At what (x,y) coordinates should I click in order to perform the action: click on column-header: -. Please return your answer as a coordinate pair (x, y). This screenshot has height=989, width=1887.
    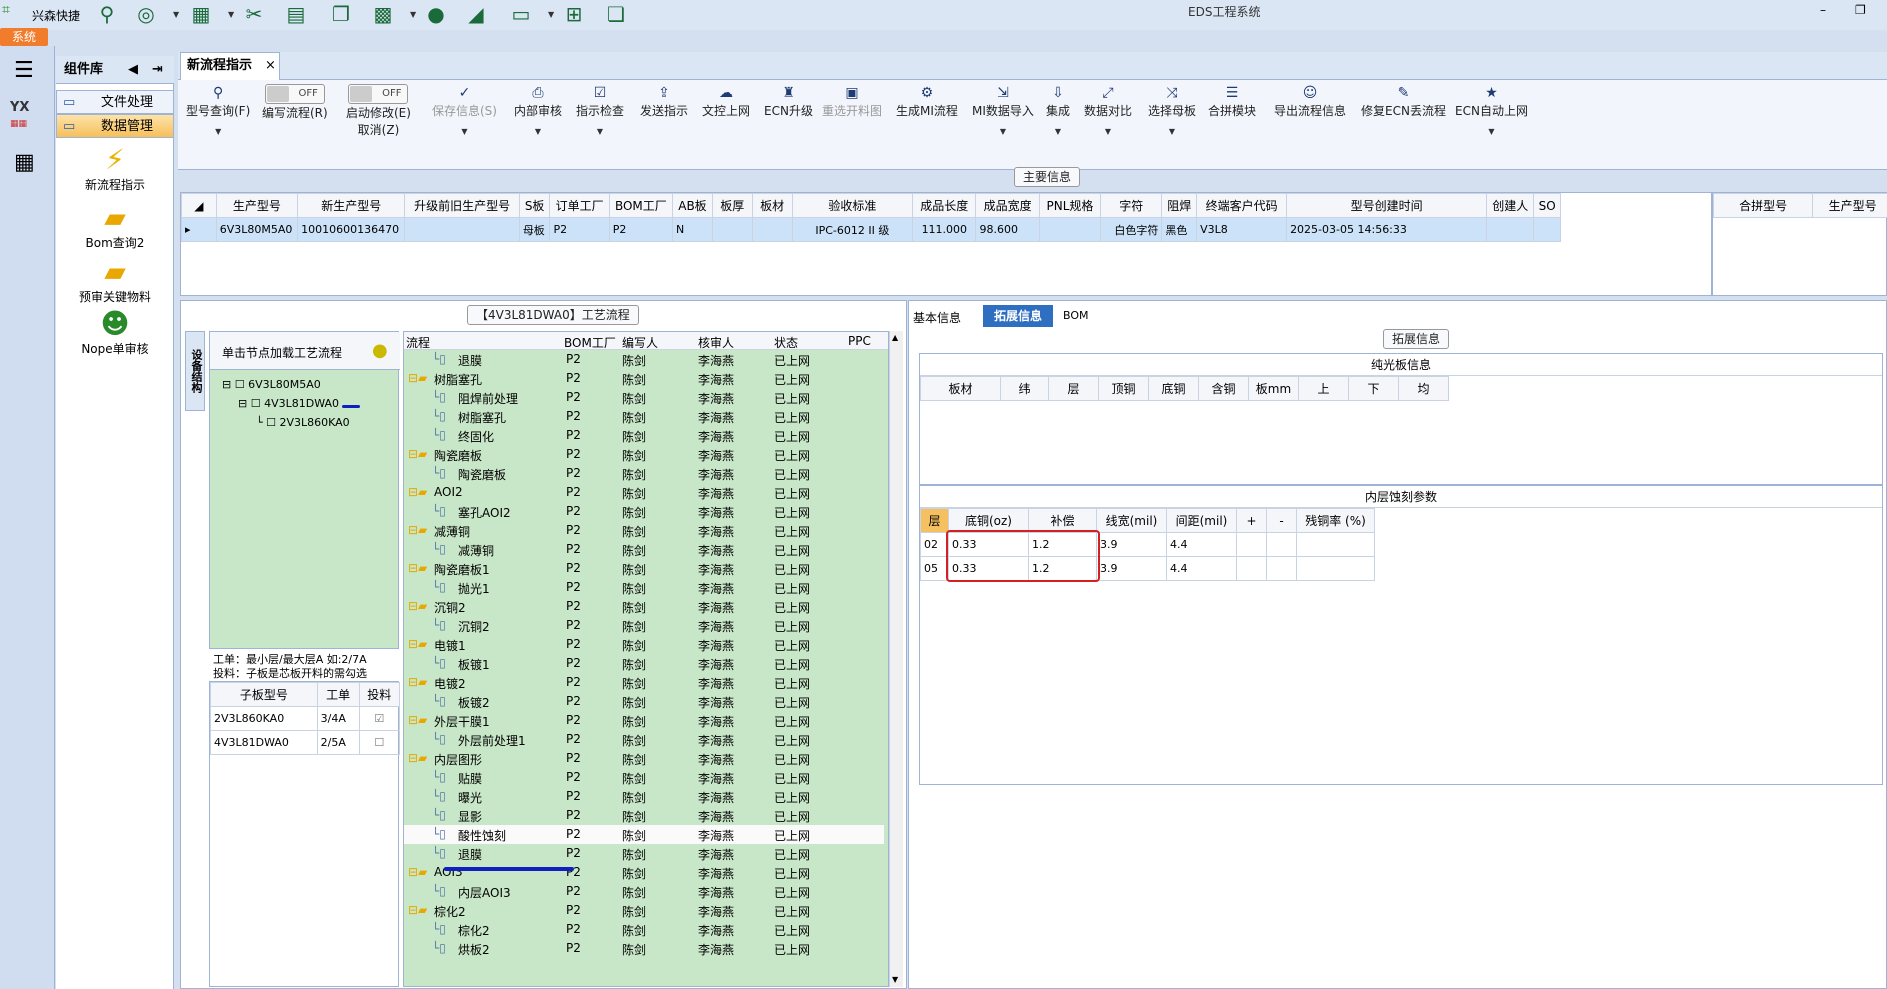
    Looking at the image, I should click on (1281, 520).